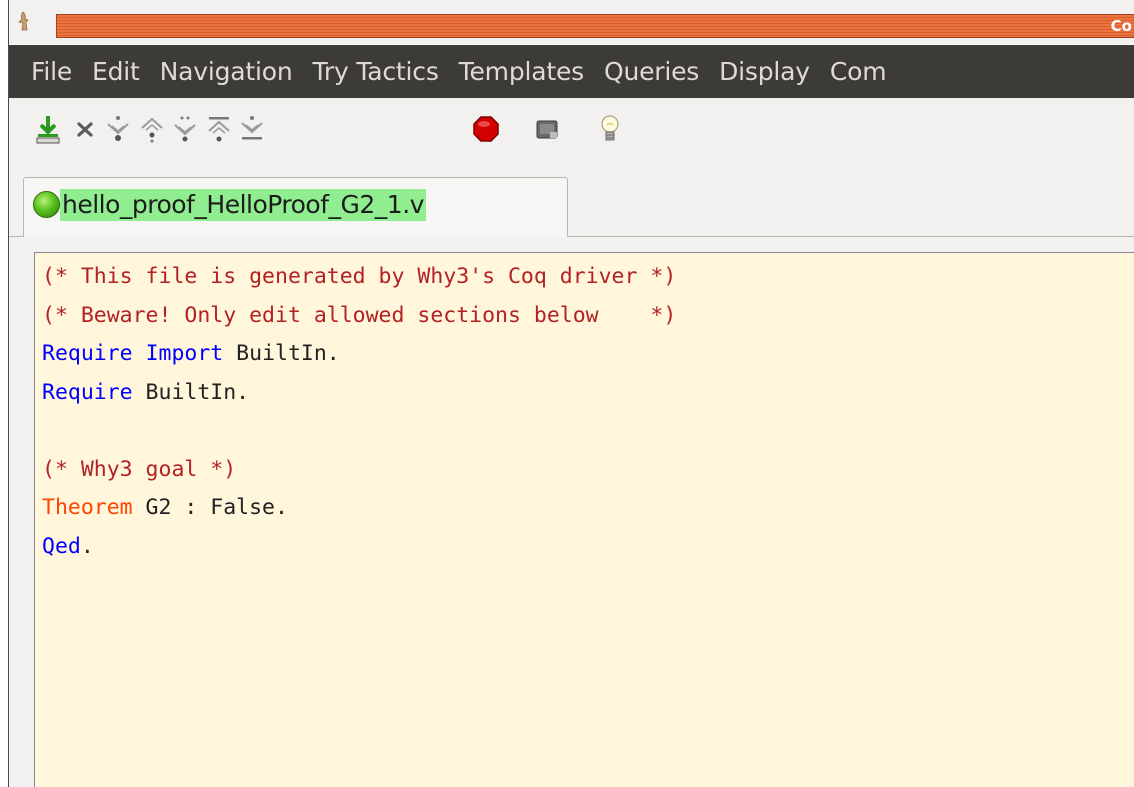 This screenshot has height=787, width=1134. What do you see at coordinates (522, 71) in the screenshot?
I see `menu-templates: Templates` at bounding box center [522, 71].